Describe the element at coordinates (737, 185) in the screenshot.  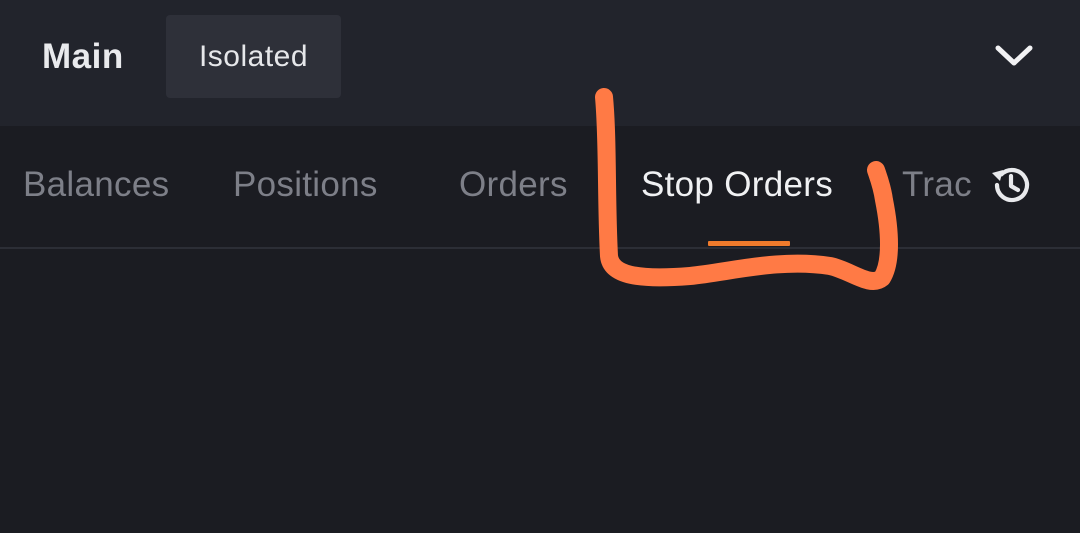
I see `tab-stop-orders: Stop Orders` at that location.